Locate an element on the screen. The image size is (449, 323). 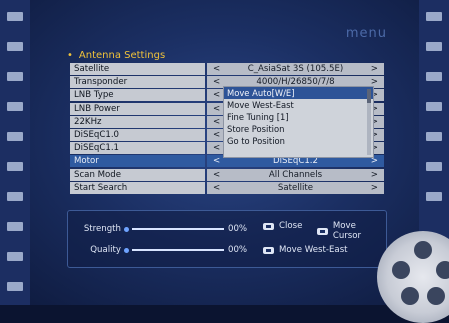
row-value-text: All Channels is located at coordinates (295, 174).